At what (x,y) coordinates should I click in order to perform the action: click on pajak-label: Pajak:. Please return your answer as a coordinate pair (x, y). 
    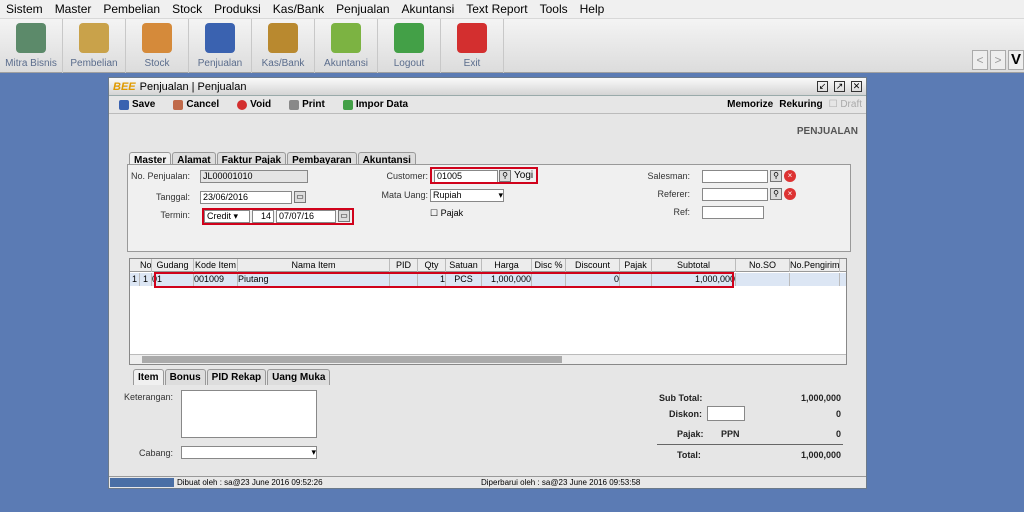
    Looking at the image, I should click on (690, 434).